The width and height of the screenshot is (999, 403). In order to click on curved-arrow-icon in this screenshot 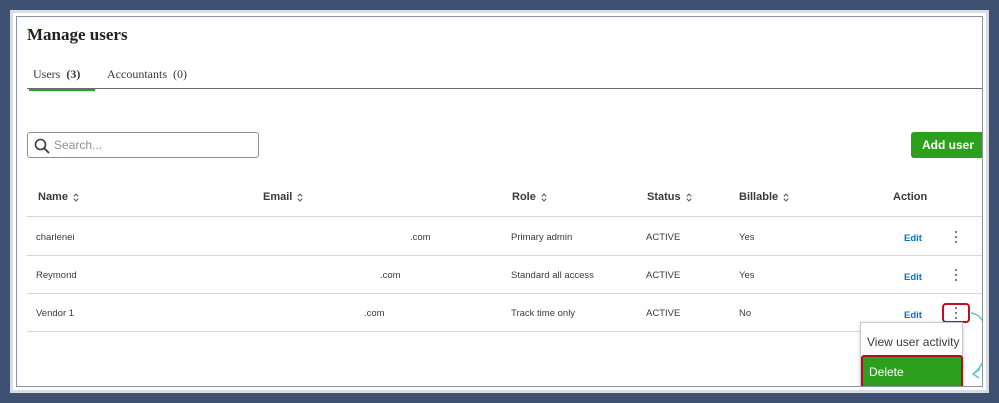, I will do `click(976, 345)`.